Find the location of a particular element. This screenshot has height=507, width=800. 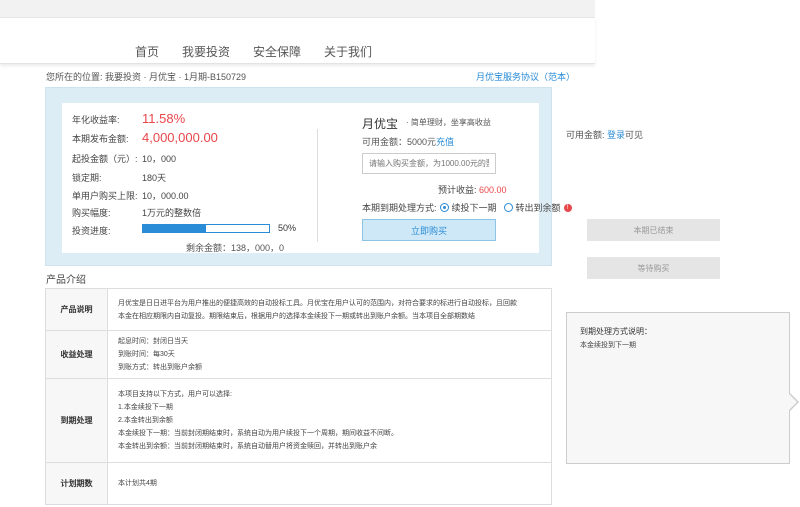

waiting-purchase-button: 等待购买 is located at coordinates (653, 268).